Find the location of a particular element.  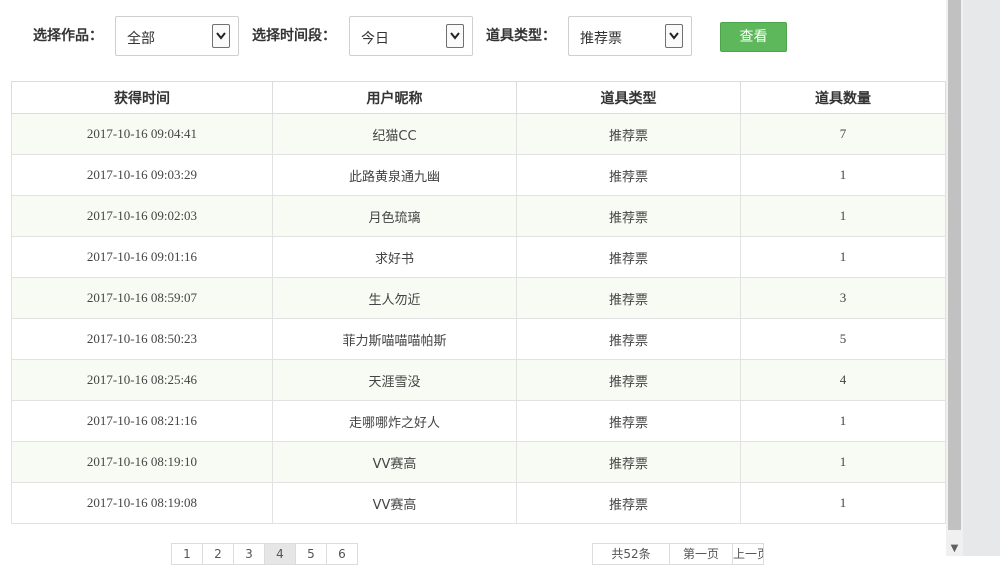

period-select: 今日 is located at coordinates (411, 36).